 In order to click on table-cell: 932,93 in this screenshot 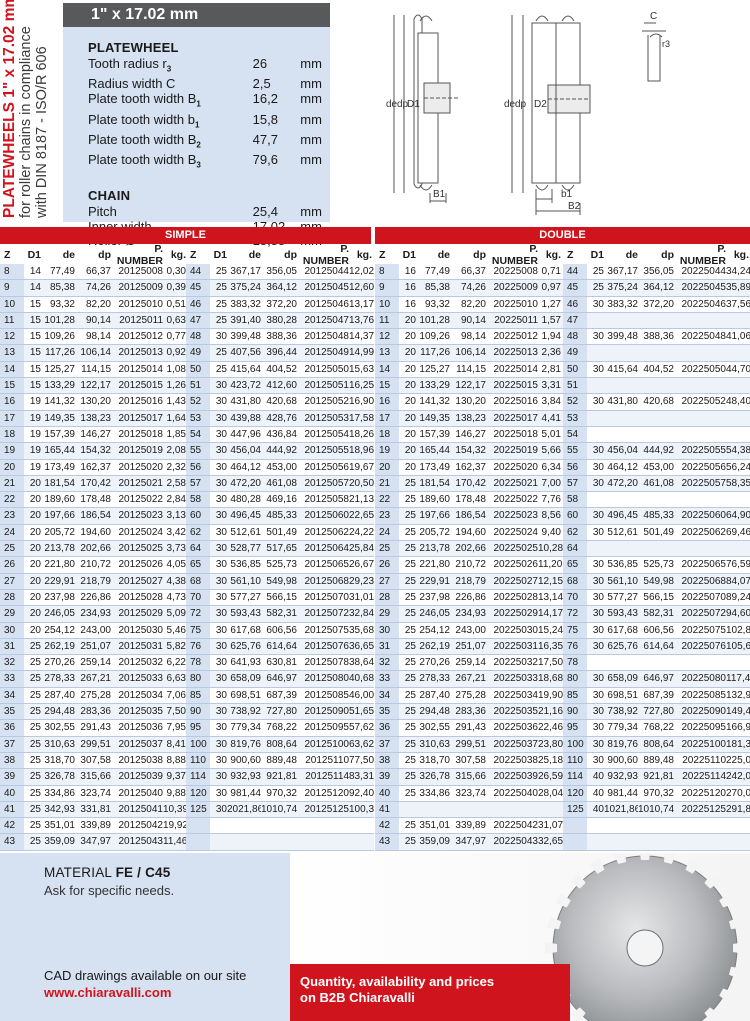, I will do `click(244, 777)`.